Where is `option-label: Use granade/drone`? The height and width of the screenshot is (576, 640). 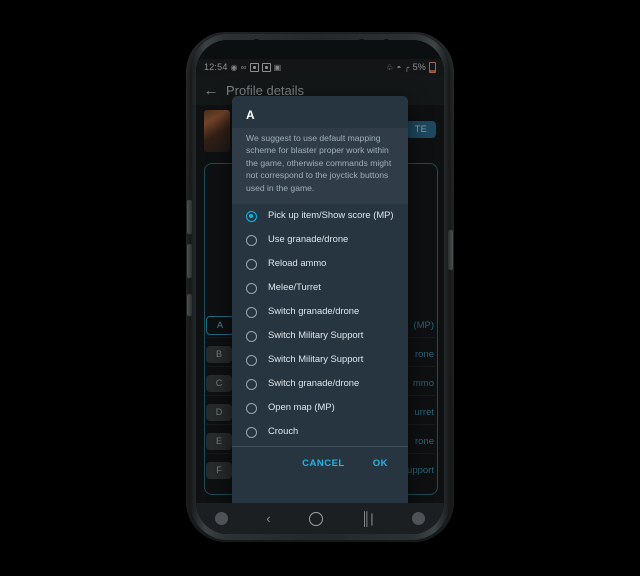
option-label: Use granade/drone is located at coordinates (308, 239).